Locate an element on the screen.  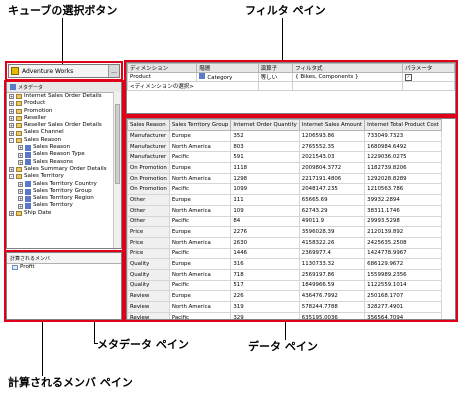
callout-filter-pane: フィルタ ペイン is located at coordinates (285, 10).